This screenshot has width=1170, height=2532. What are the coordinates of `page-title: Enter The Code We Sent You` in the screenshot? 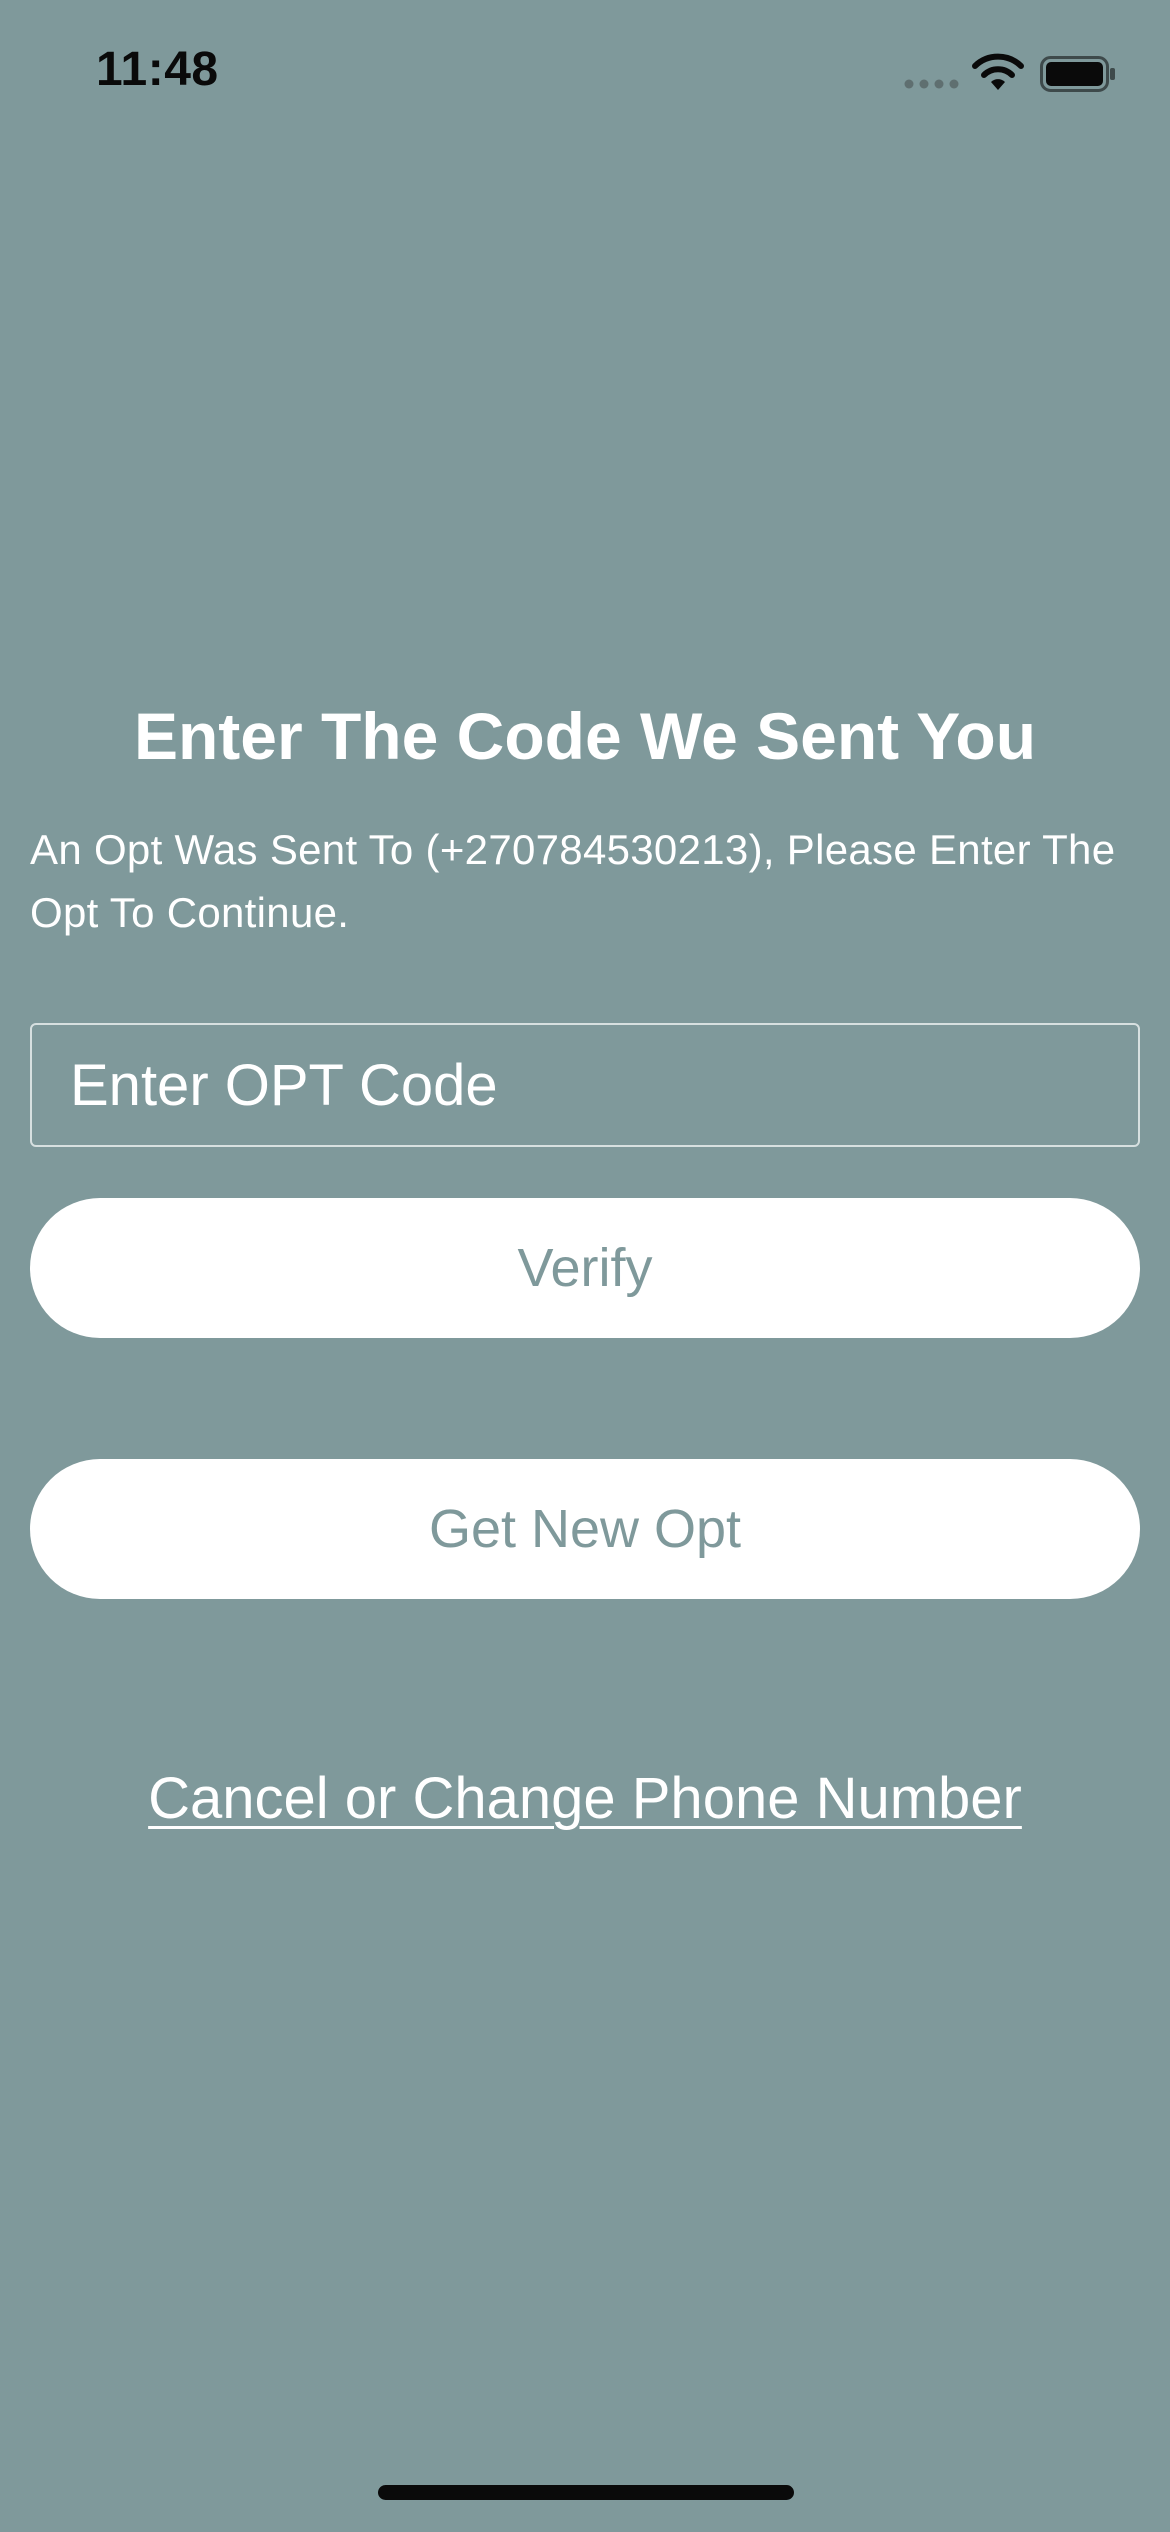 It's located at (585, 736).